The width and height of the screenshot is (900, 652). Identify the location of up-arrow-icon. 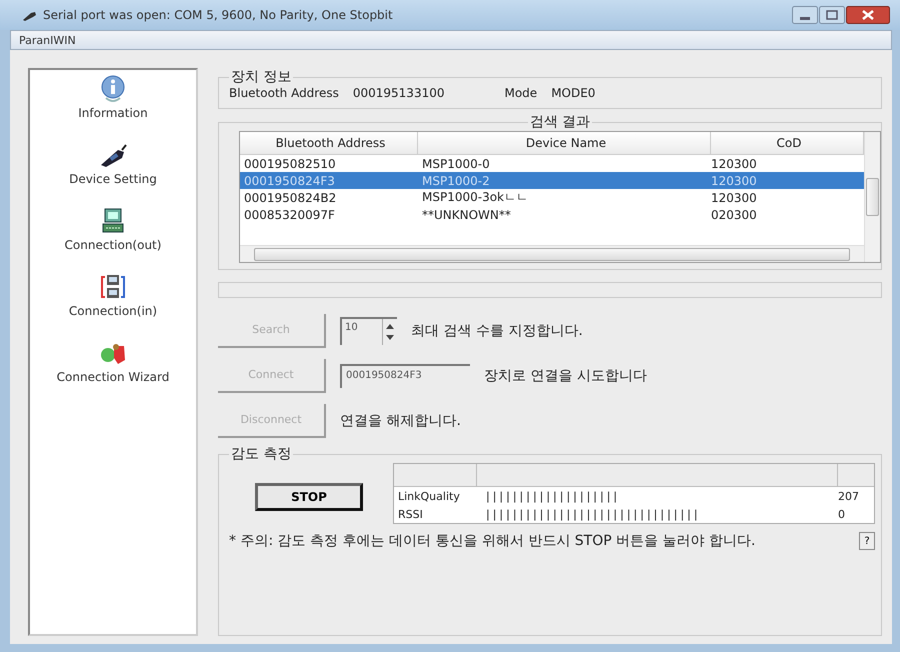
(390, 326).